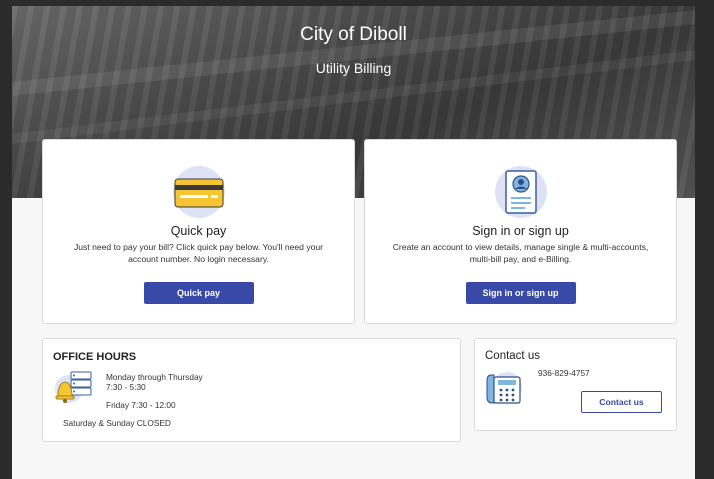 This screenshot has width=714, height=479. I want to click on contact-phone: 936-829-4757, so click(564, 373).